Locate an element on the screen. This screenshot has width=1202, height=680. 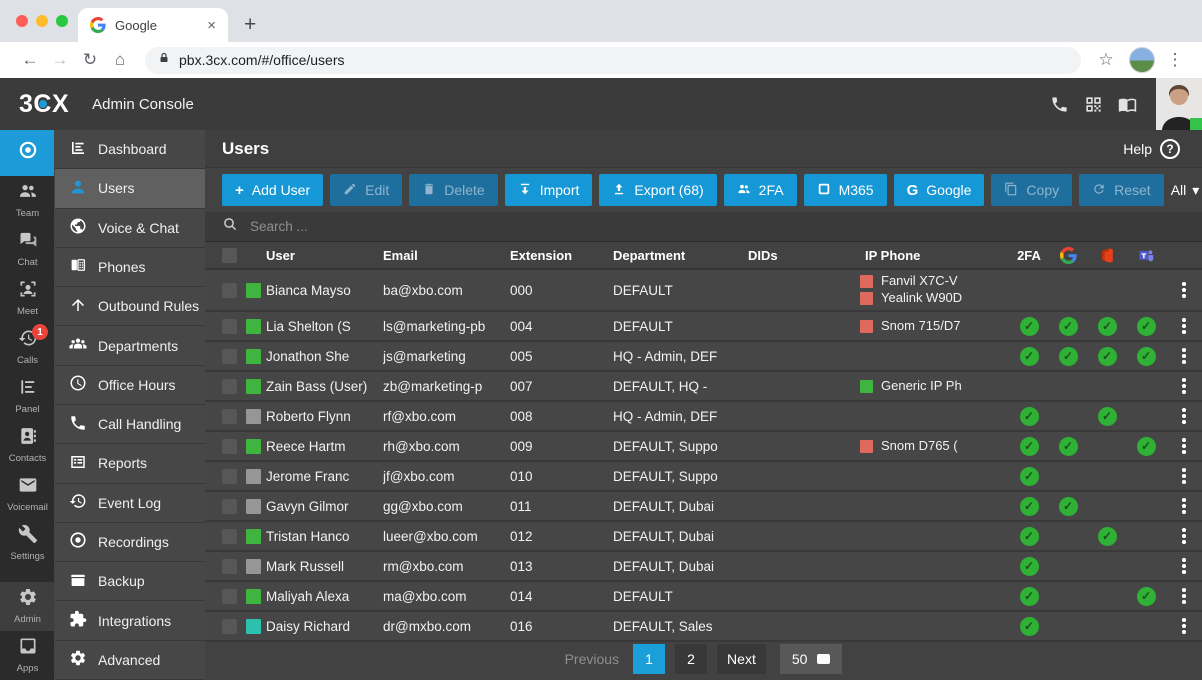
column-header-extension: Extension is located at coordinates (561, 255).